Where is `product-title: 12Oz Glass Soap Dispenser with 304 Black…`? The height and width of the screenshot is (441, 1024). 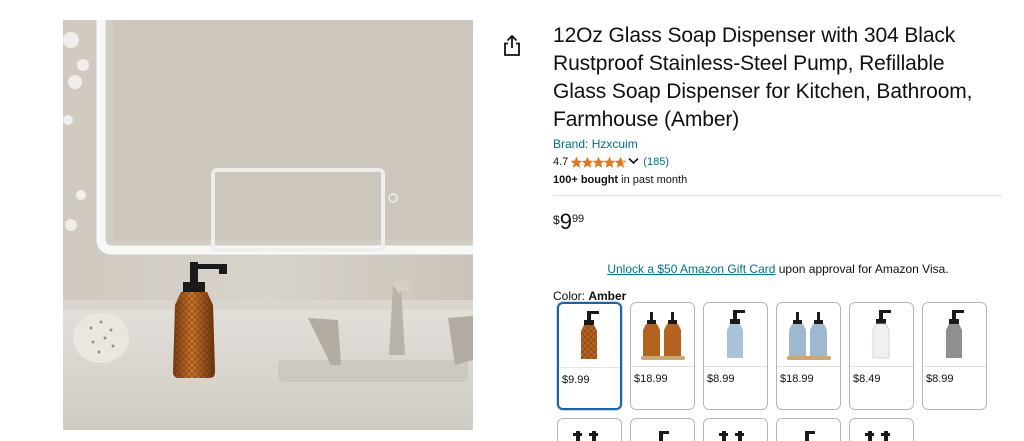
product-title: 12Oz Glass Soap Dispenser with 304 Black… is located at coordinates (763, 77).